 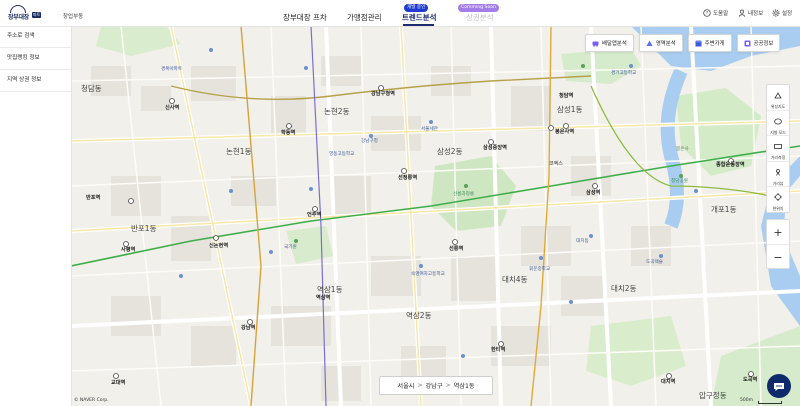 I want to click on settings-link: 설정, so click(x=782, y=13).